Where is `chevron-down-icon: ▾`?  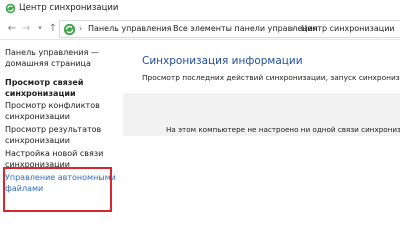 chevron-down-icon: ▾ is located at coordinates (40, 28).